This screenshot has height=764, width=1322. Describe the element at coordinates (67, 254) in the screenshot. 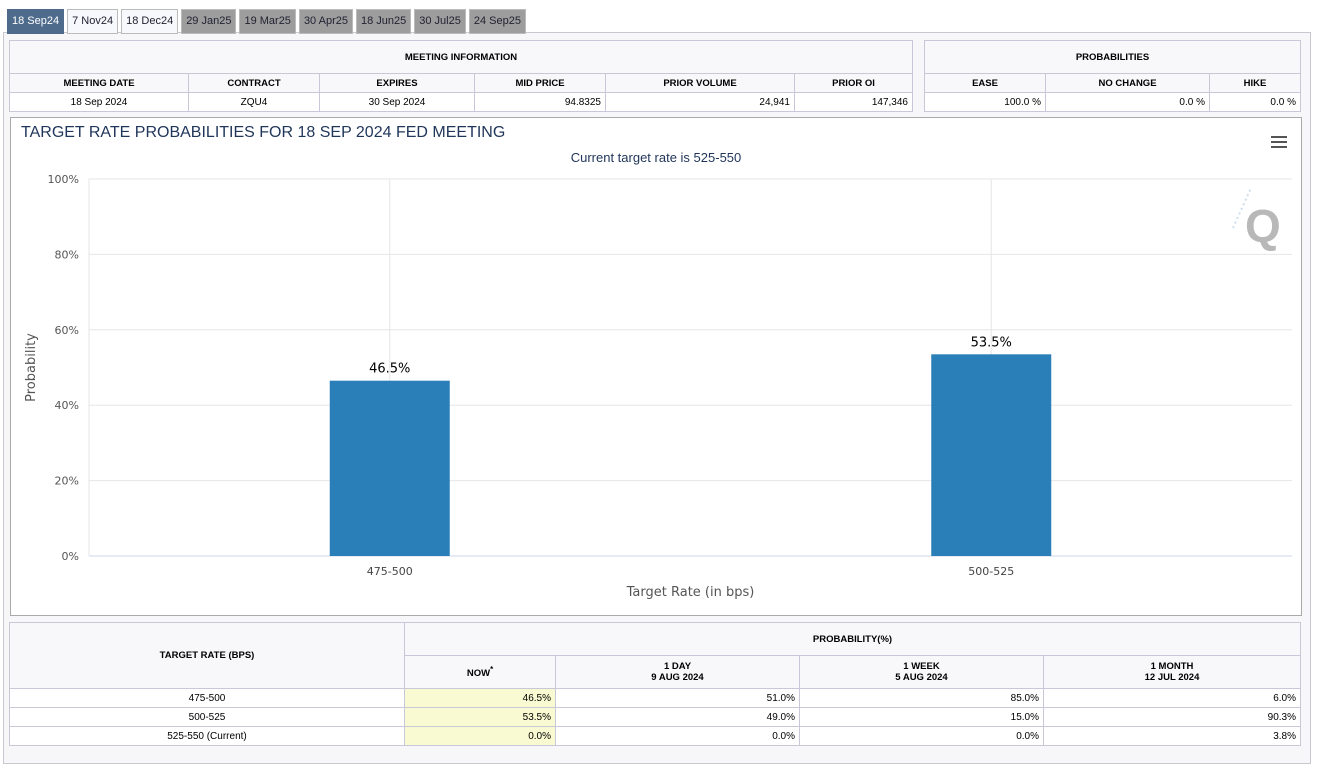

I see `y-tick-label: 80%` at that location.